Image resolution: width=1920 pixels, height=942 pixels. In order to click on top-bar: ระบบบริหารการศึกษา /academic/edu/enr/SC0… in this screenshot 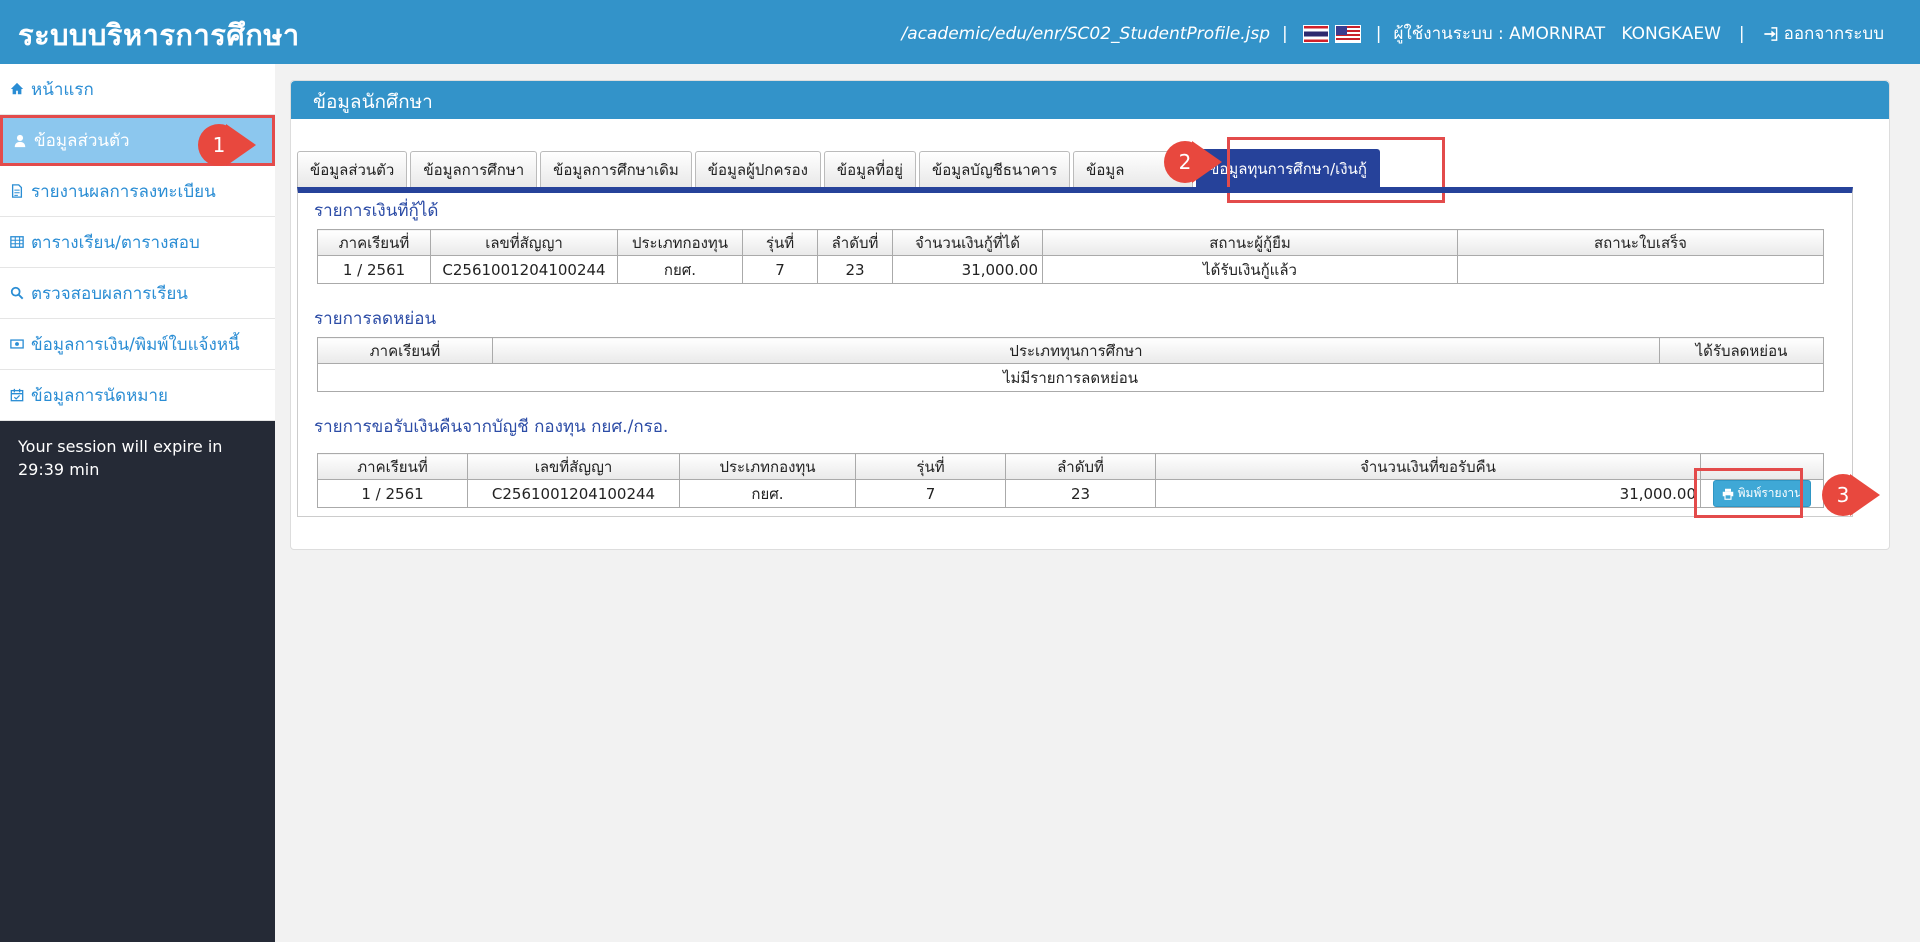, I will do `click(960, 32)`.